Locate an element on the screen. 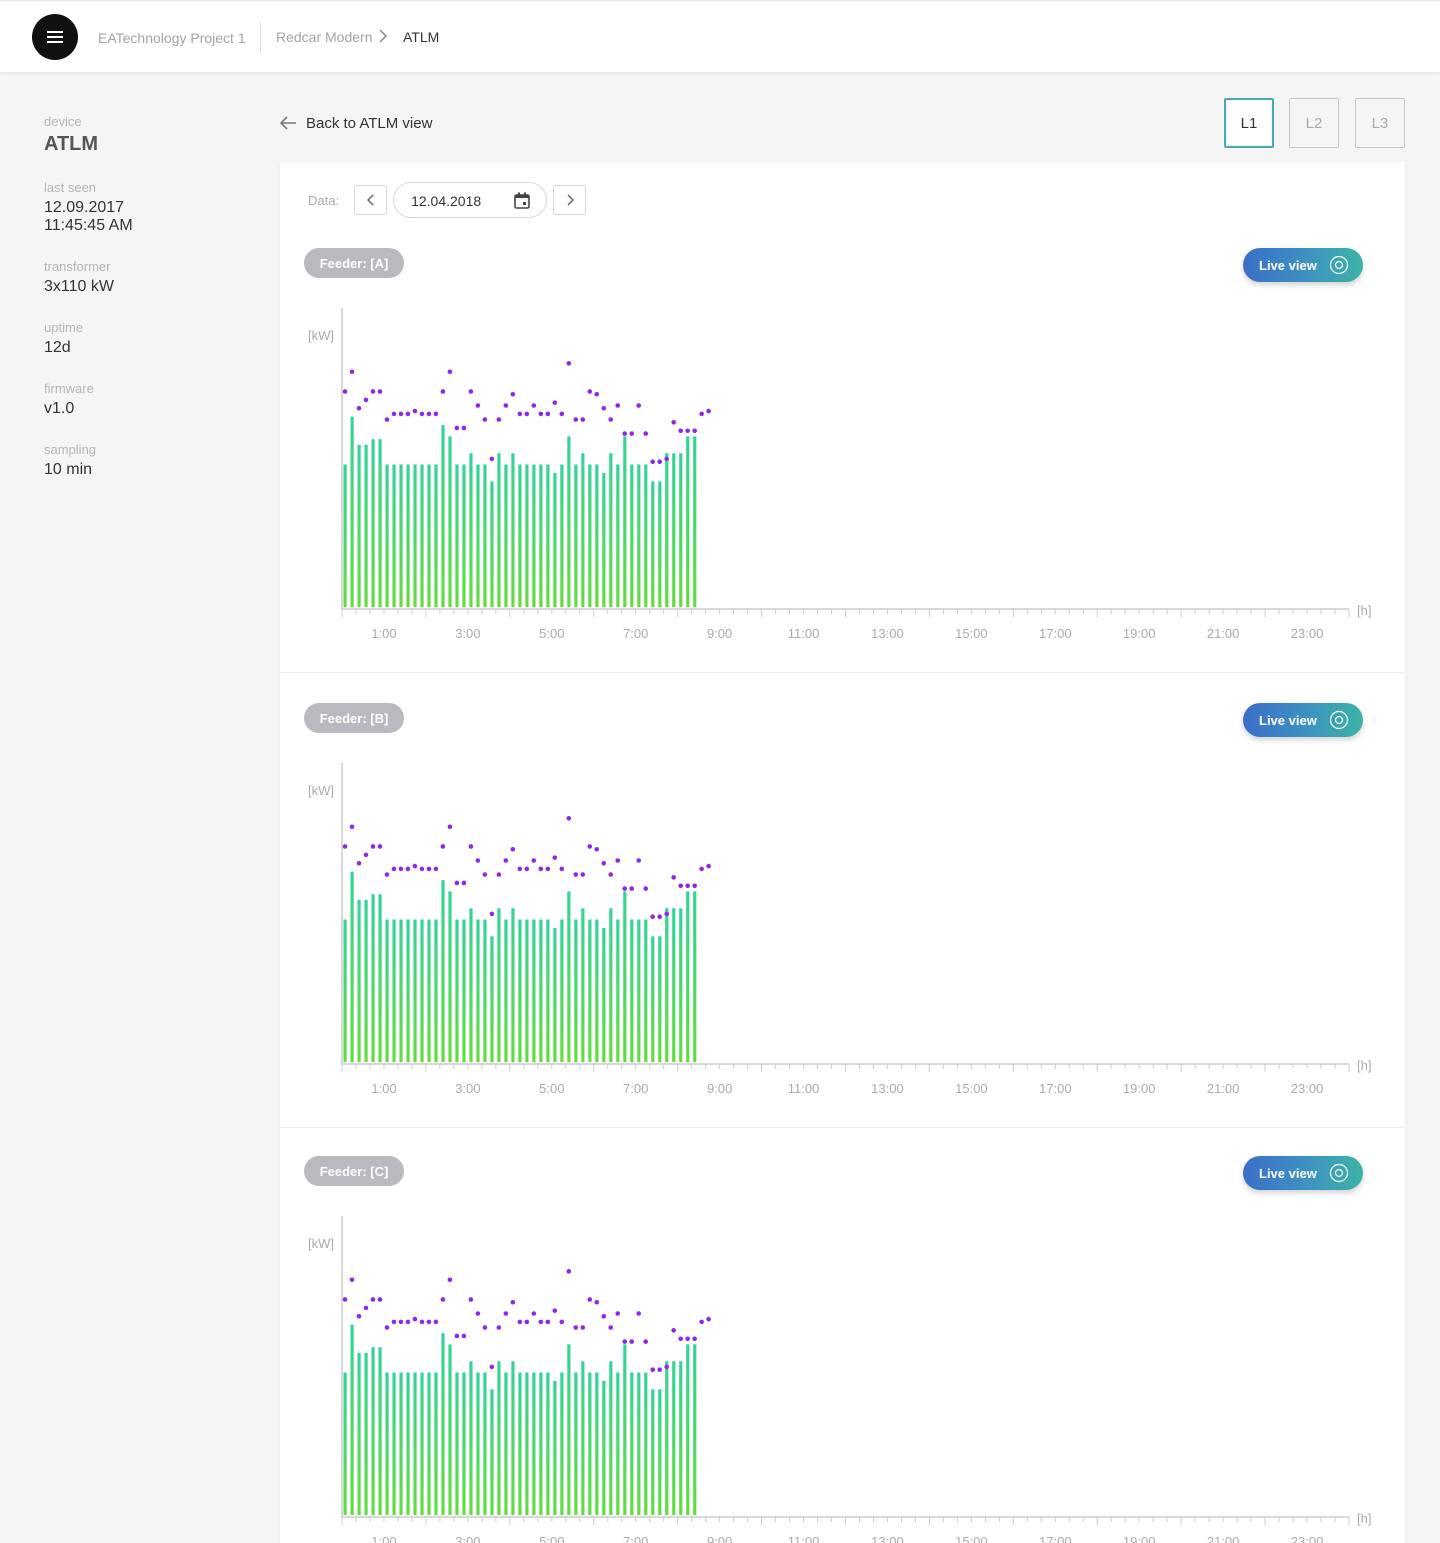 This screenshot has width=1440, height=1543. menu-button is located at coordinates (55, 37).